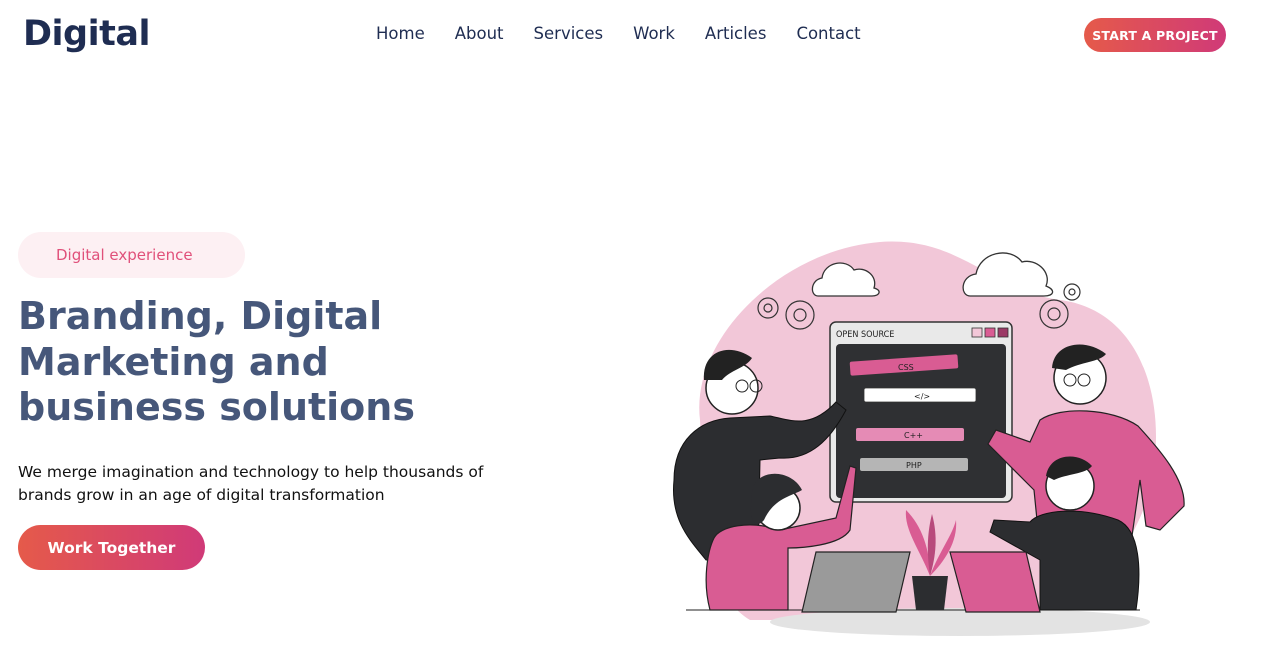 This screenshot has width=1280, height=655. Describe the element at coordinates (922, 396) in the screenshot. I see `tag-html: </>` at that location.